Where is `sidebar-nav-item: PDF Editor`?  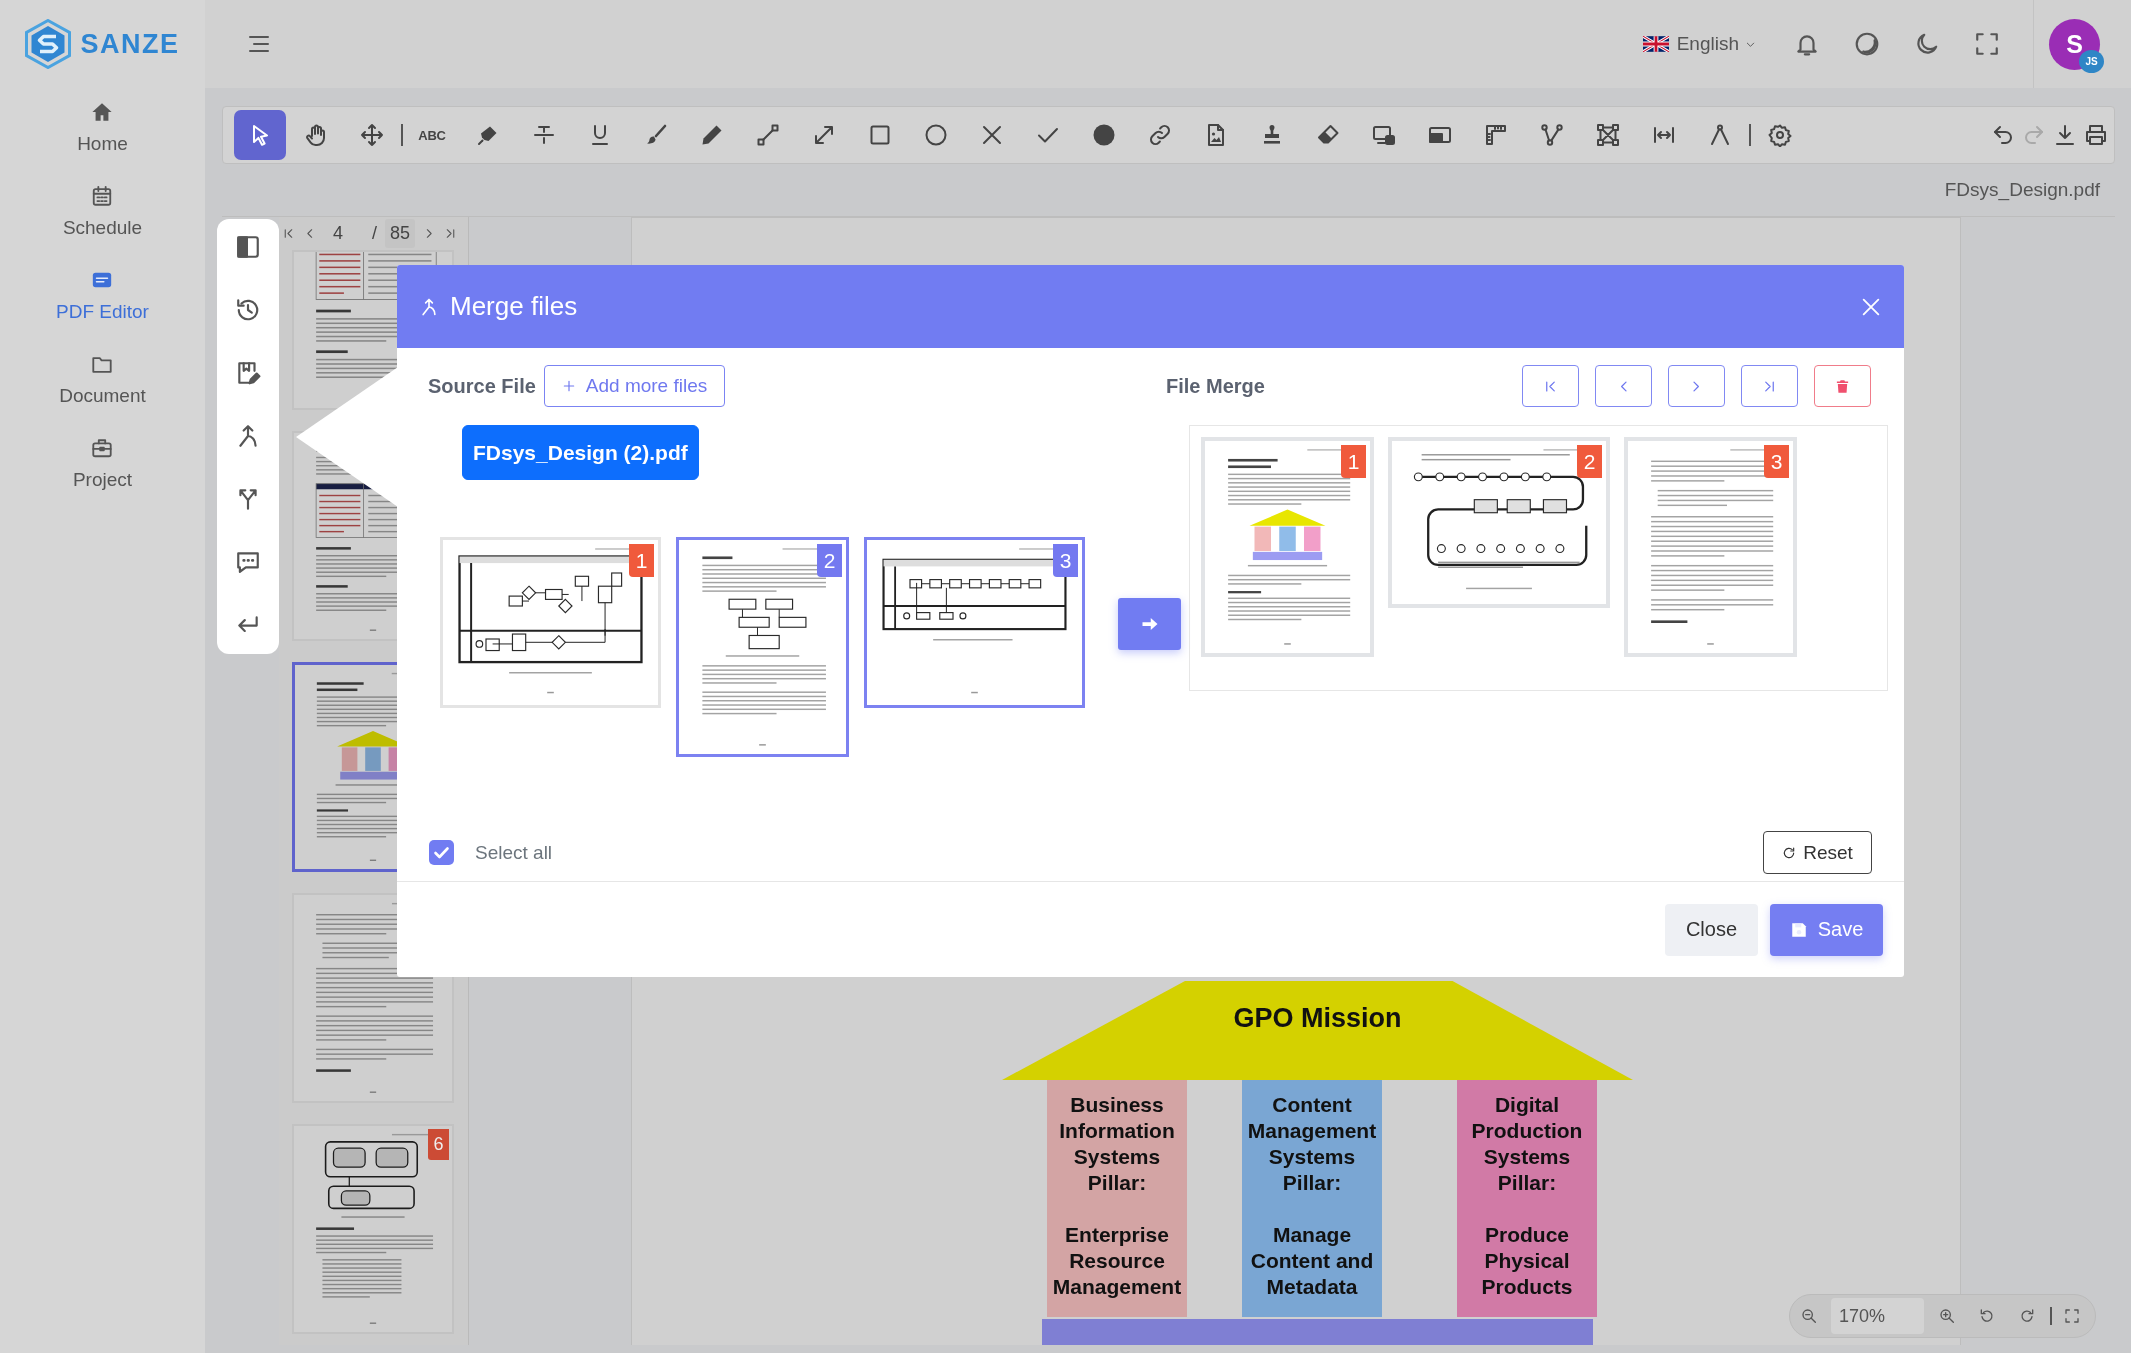
sidebar-nav-item: PDF Editor is located at coordinates (102, 296).